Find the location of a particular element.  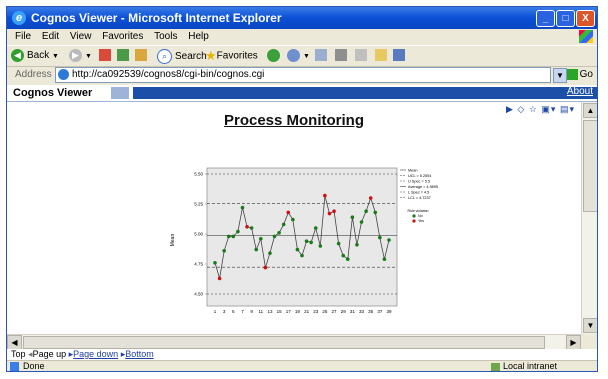

rule-legend-marker is located at coordinates (414, 221).